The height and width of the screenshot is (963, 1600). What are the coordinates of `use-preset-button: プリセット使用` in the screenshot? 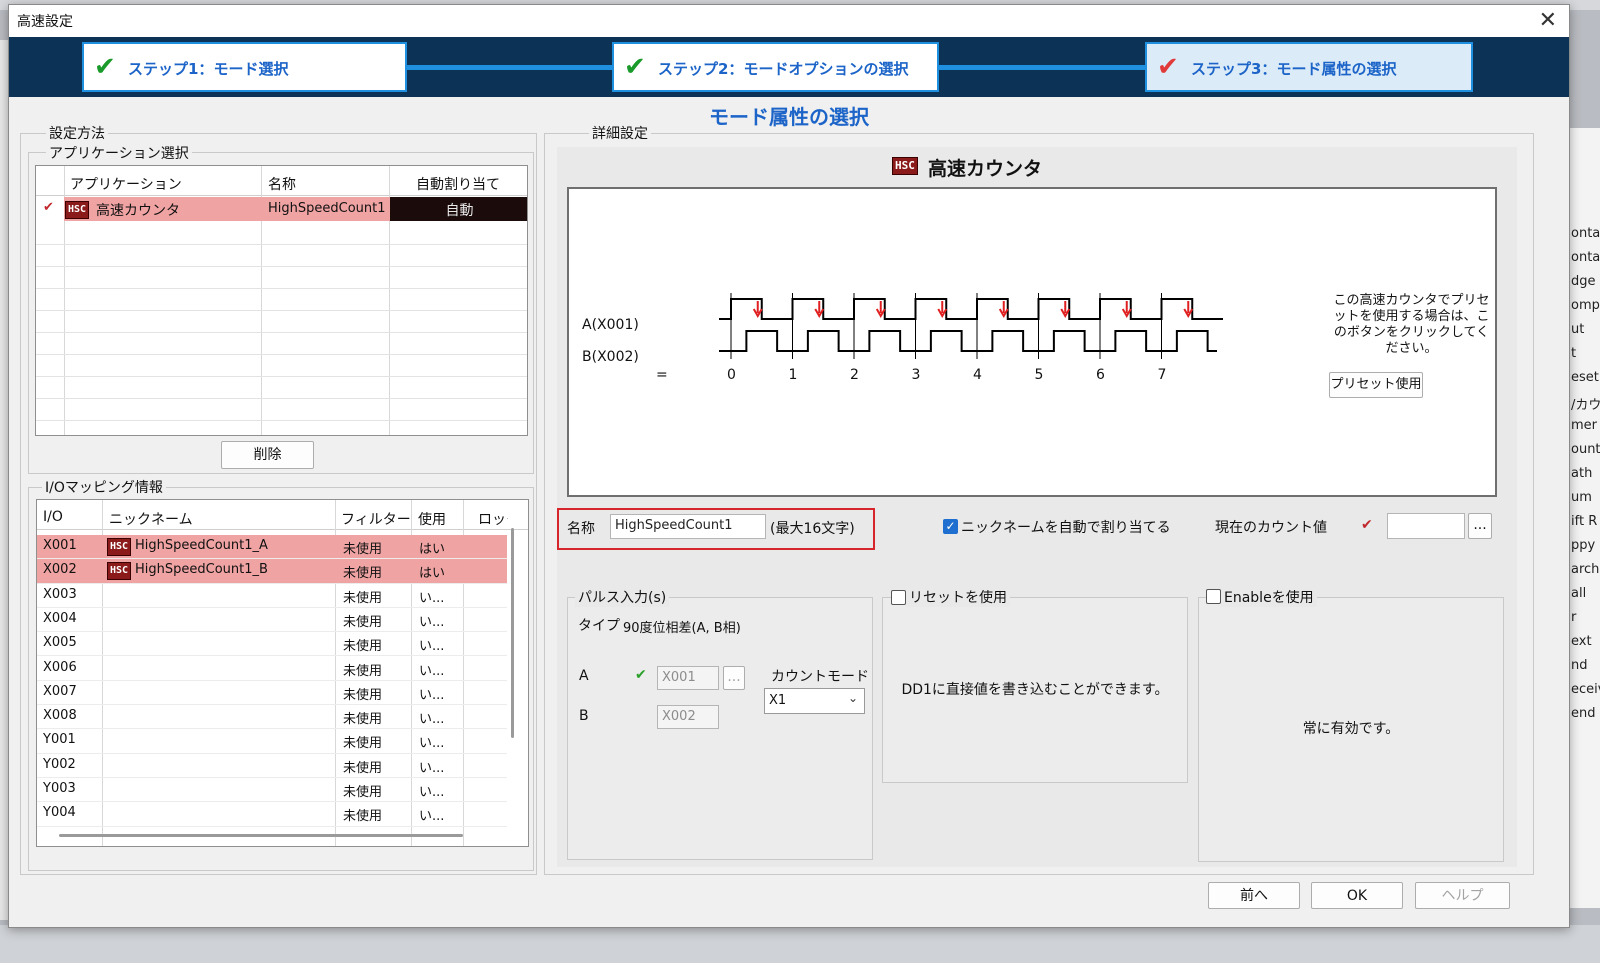 It's located at (1376, 385).